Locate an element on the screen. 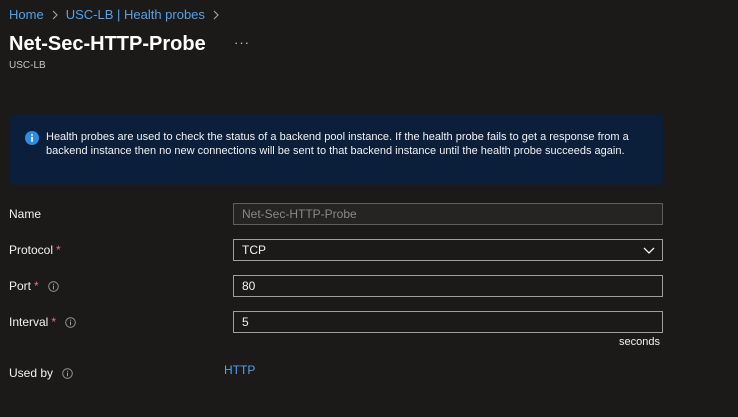 The width and height of the screenshot is (738, 417). page-subtitle: USC-LB is located at coordinates (27, 65).